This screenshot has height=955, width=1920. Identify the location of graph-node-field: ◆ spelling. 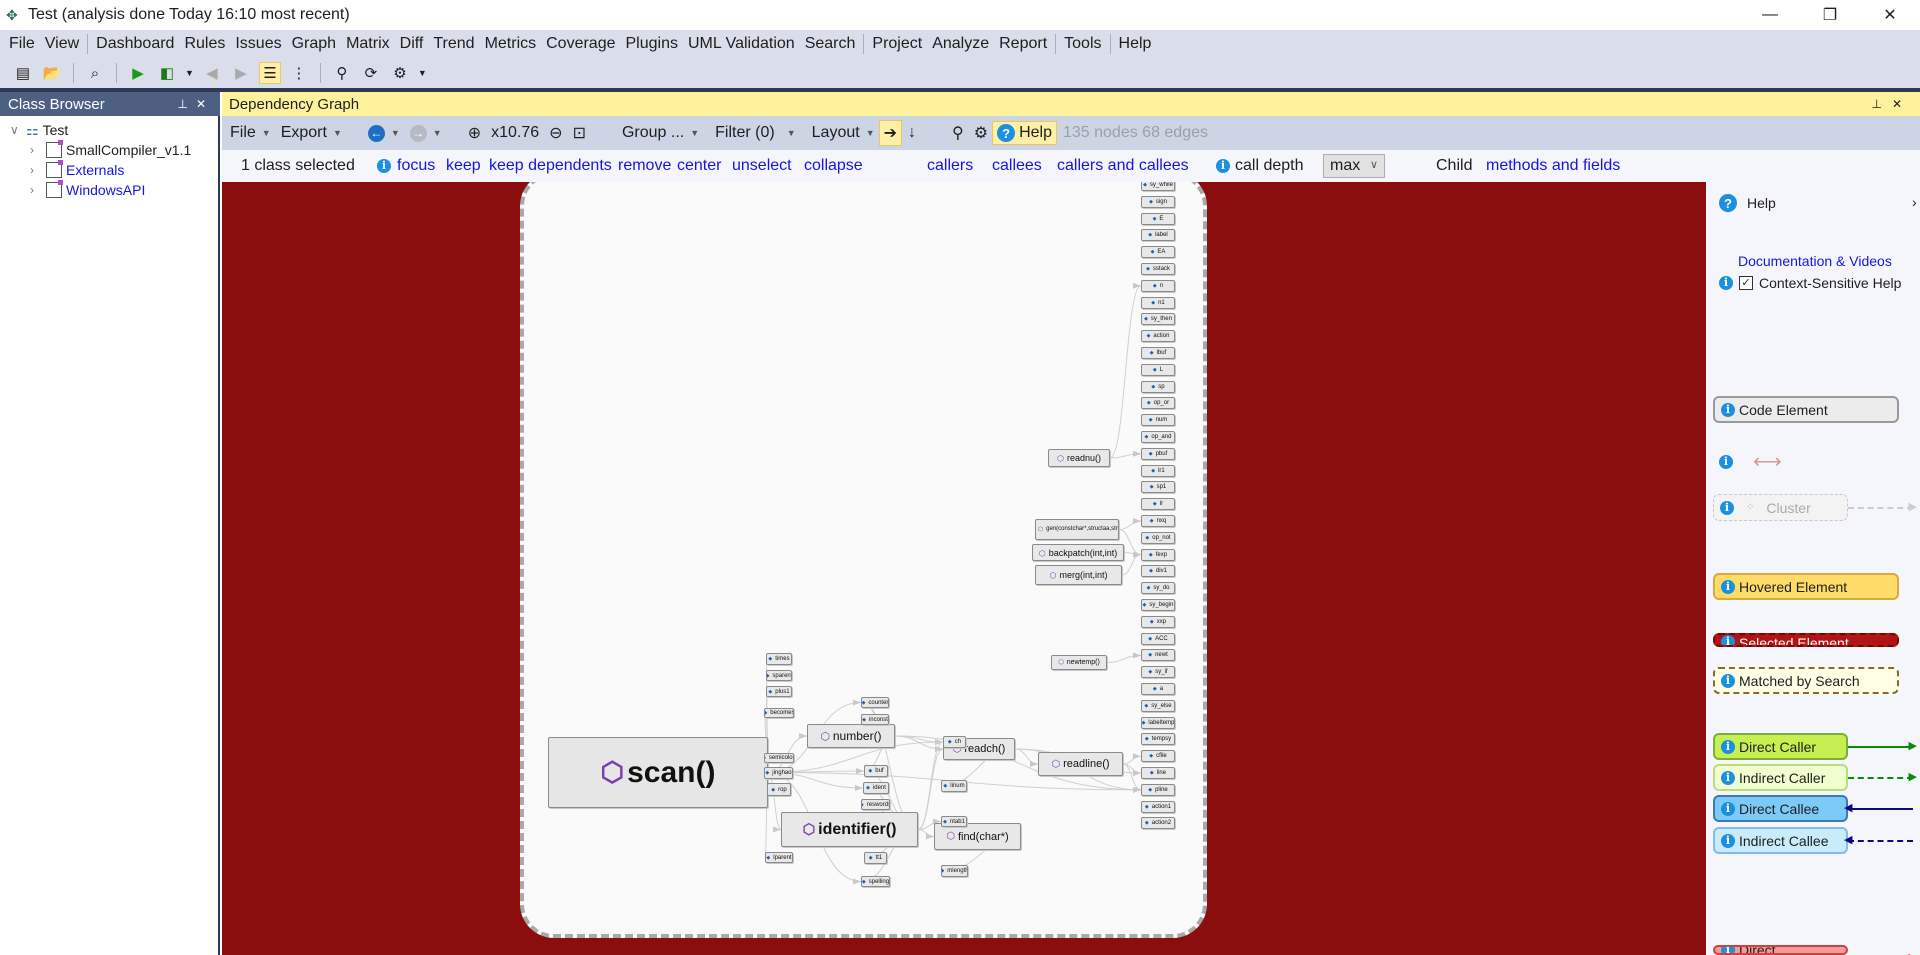
(875, 881).